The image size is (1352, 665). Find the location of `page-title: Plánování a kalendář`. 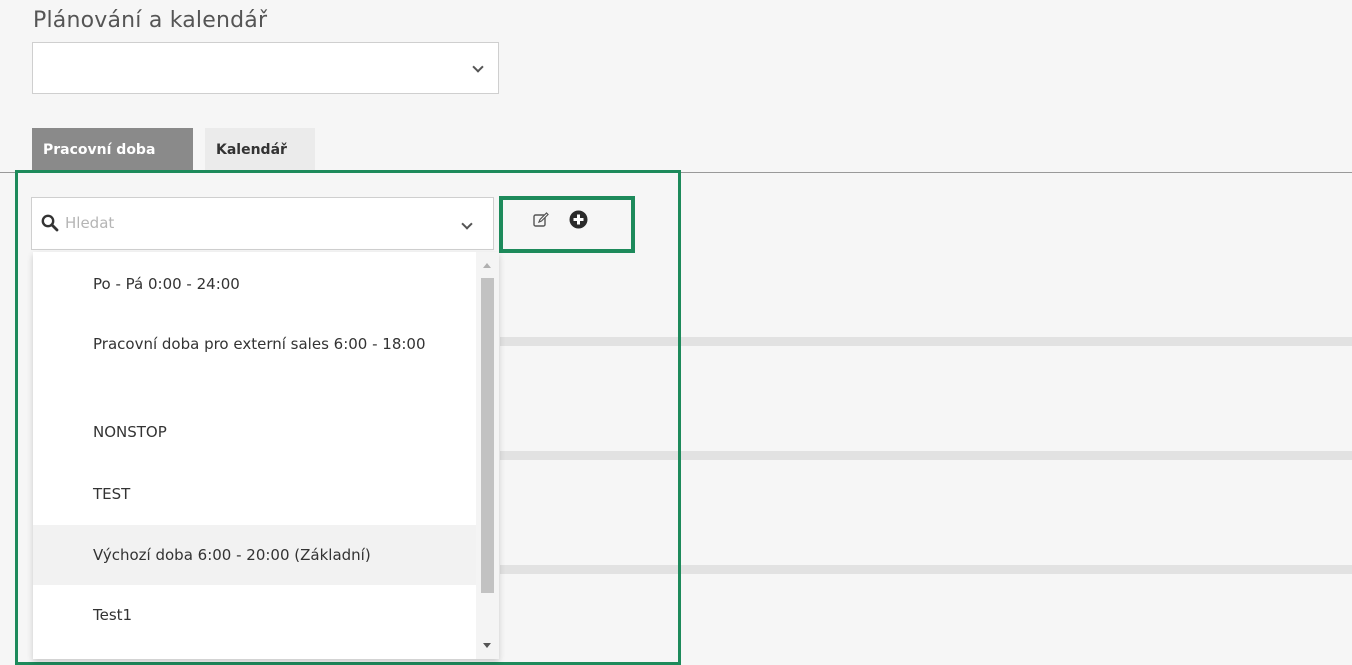

page-title: Plánování a kalendář is located at coordinates (150, 20).